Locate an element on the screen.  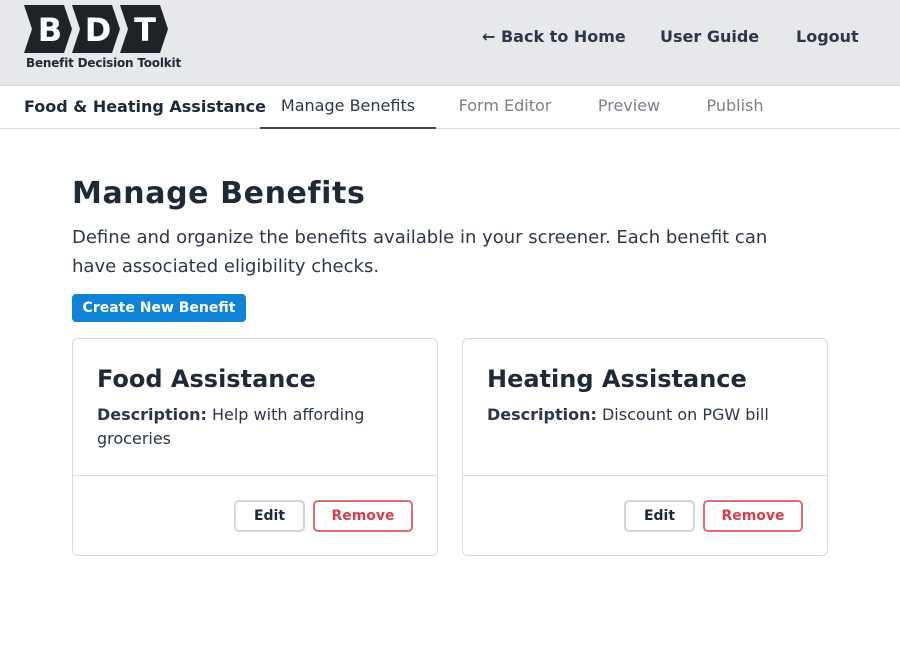
logo-letter-t: T is located at coordinates (145, 30).